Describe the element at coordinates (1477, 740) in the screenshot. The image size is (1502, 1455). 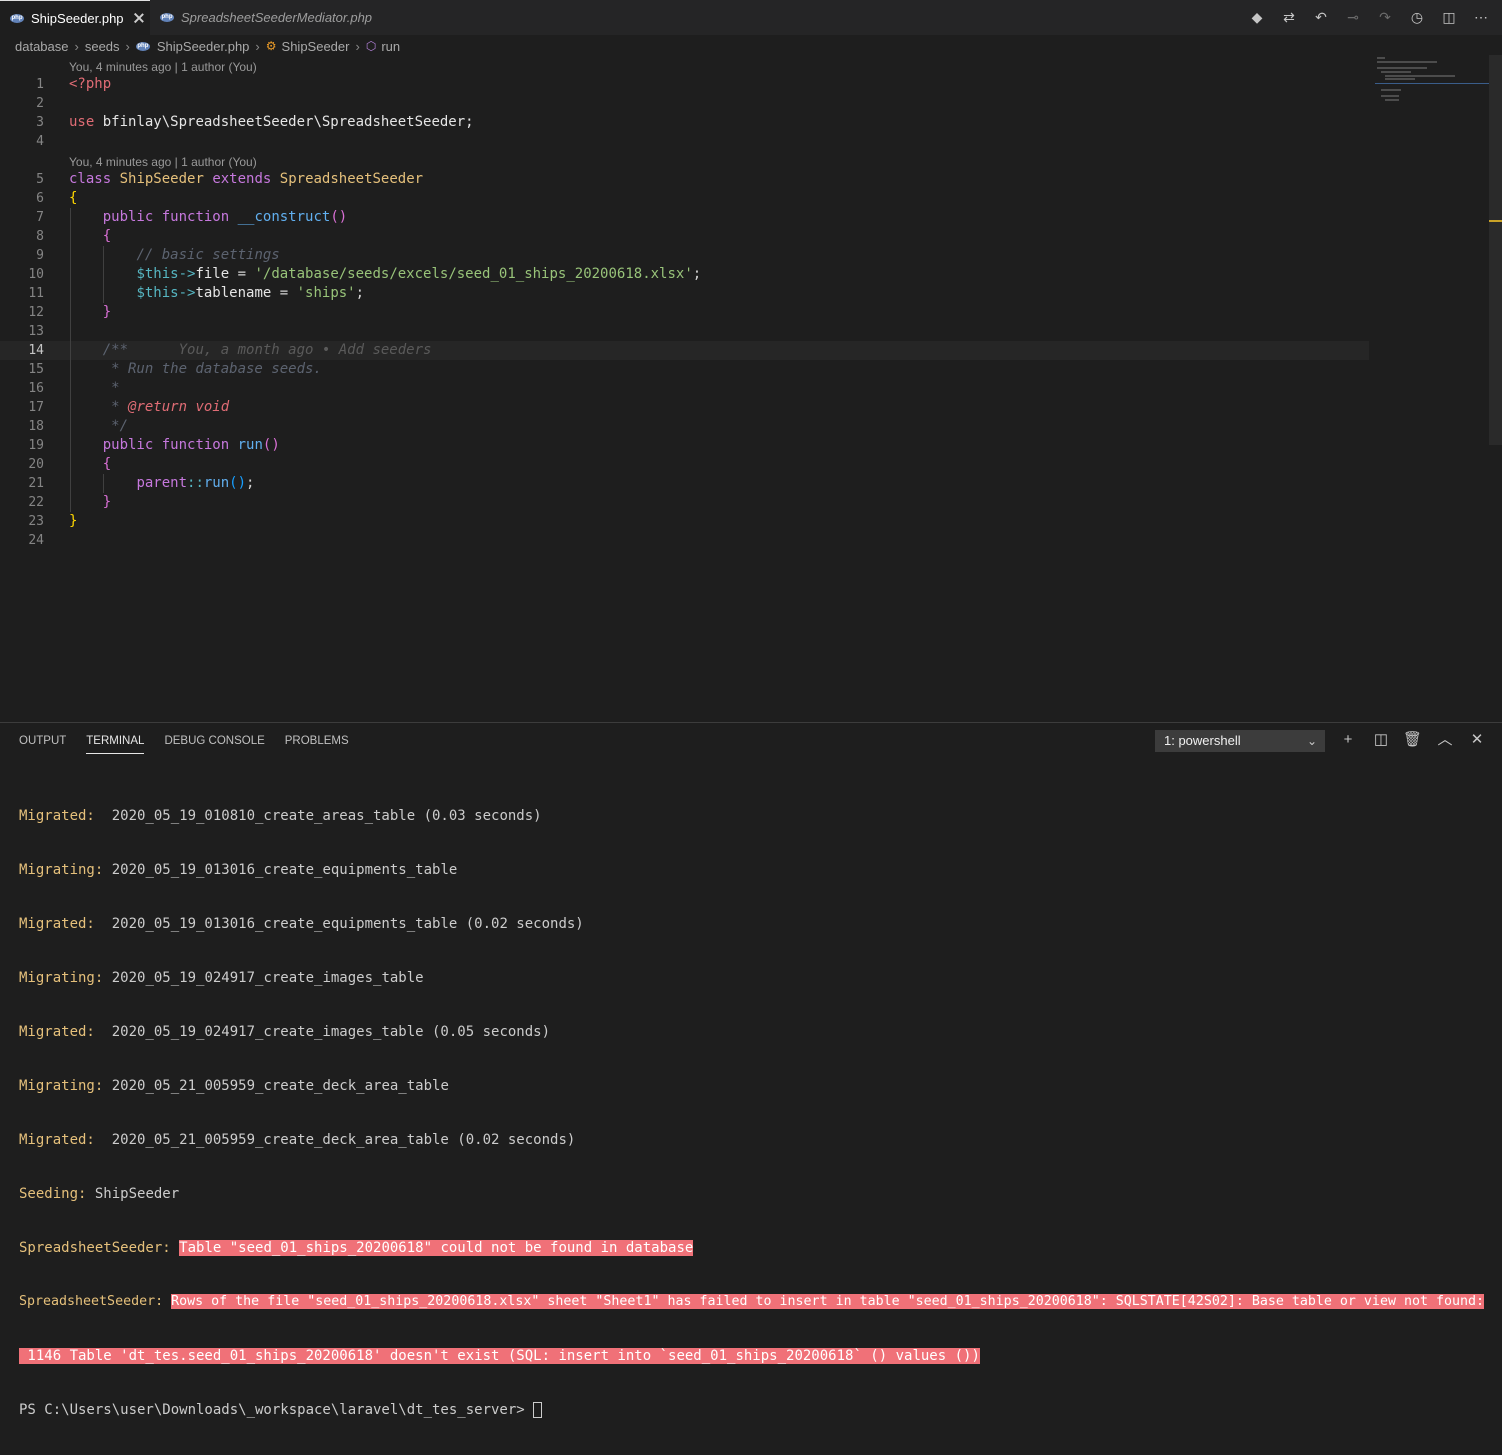
I see `close-panel-icon: ✕` at that location.